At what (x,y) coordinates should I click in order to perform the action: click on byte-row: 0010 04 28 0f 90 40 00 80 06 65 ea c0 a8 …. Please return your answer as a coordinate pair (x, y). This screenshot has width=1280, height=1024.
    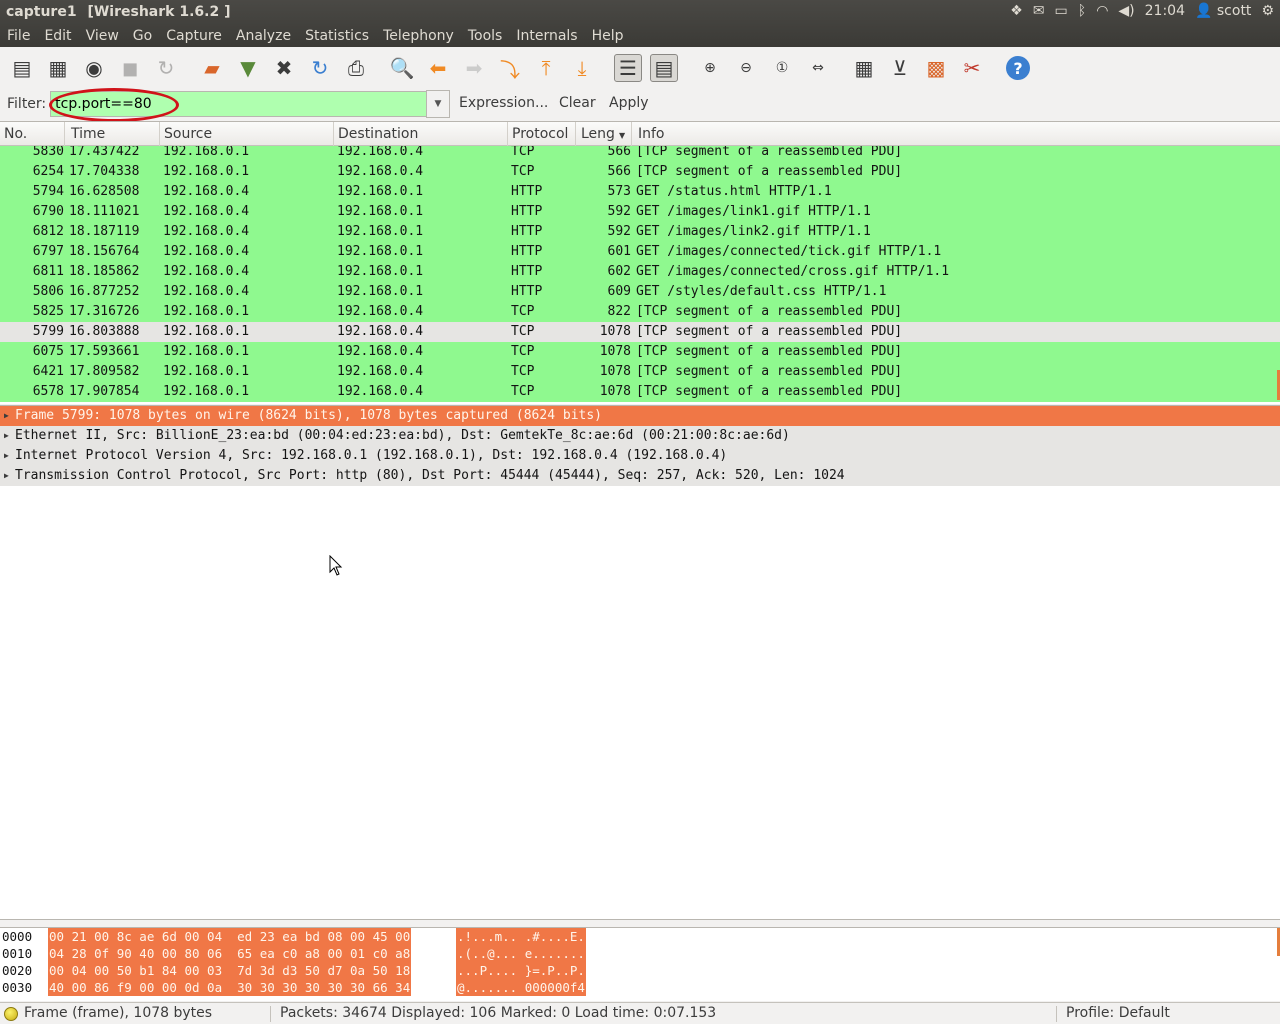
    Looking at the image, I should click on (640, 953).